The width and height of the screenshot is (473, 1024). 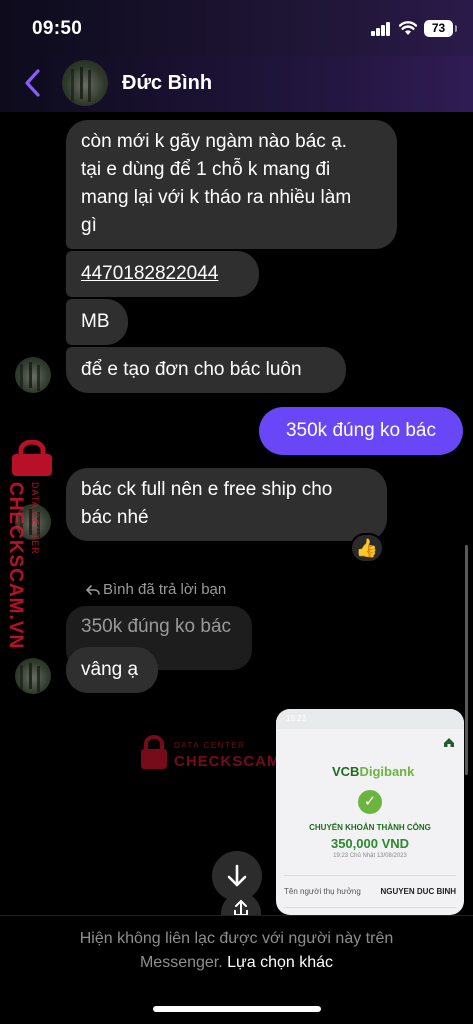 What do you see at coordinates (156, 626) in the screenshot?
I see `quoted-text: 350k đúng ko bác` at bounding box center [156, 626].